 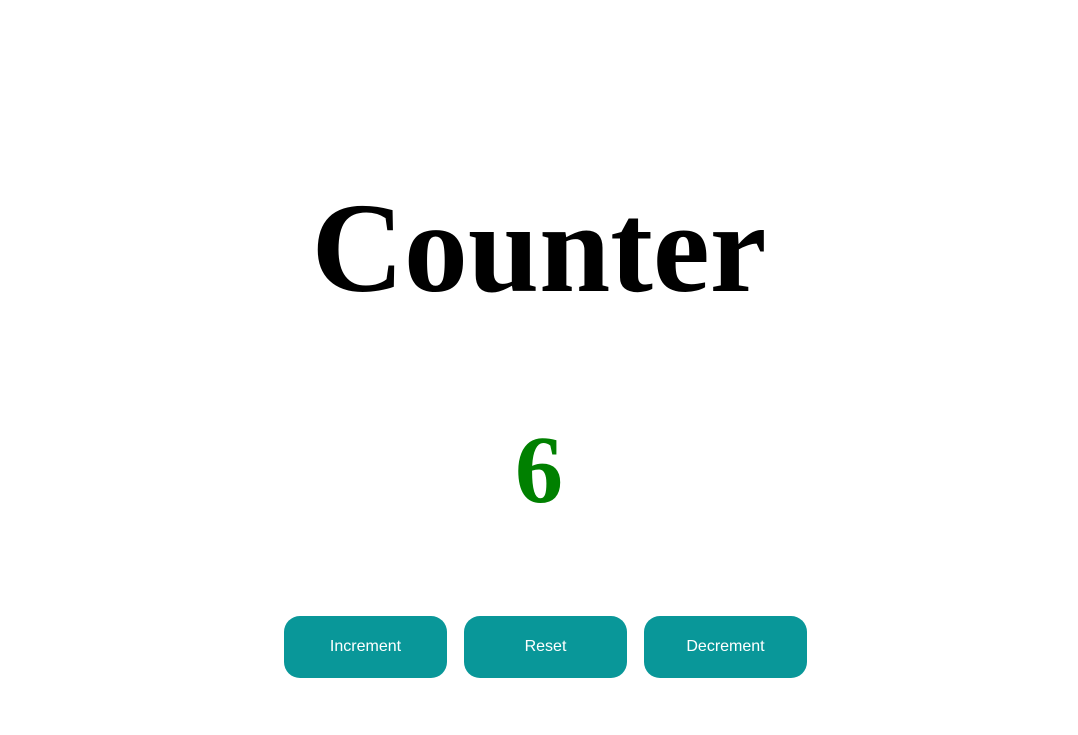 What do you see at coordinates (725, 647) in the screenshot?
I see `decrement-button: Decrement` at bounding box center [725, 647].